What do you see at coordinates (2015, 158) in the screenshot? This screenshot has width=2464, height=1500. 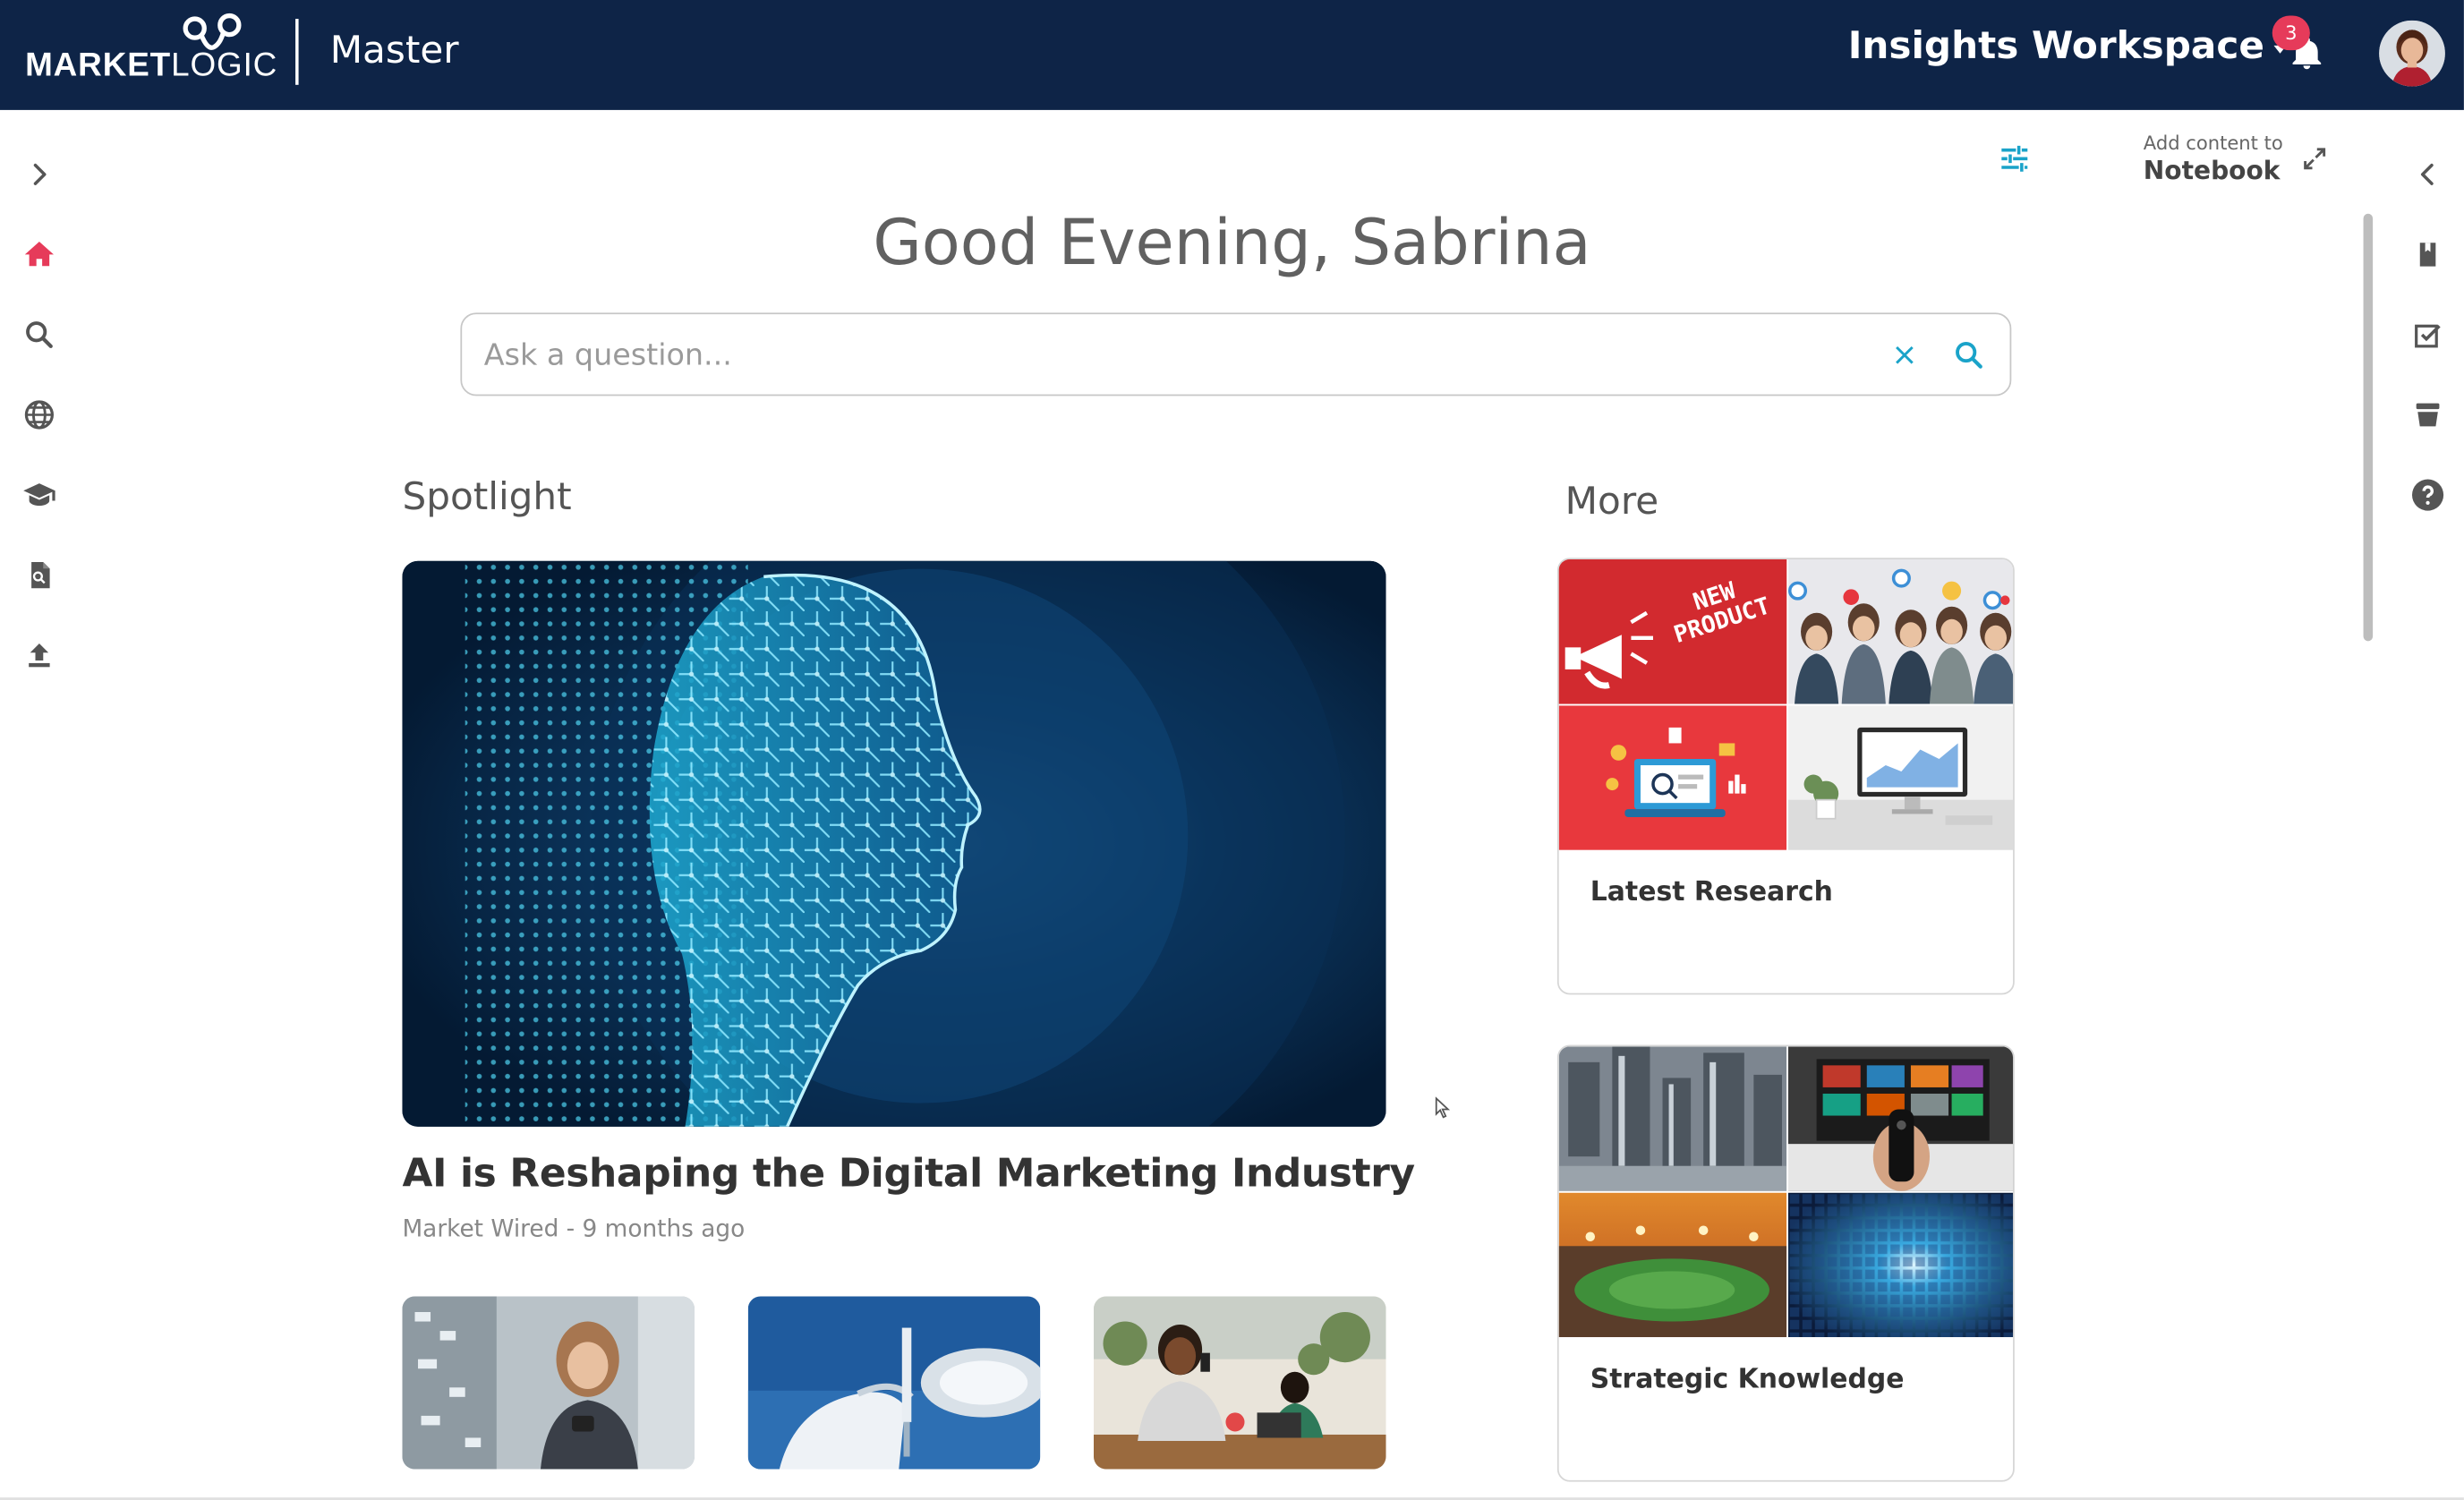 I see `filter-settings-icon` at bounding box center [2015, 158].